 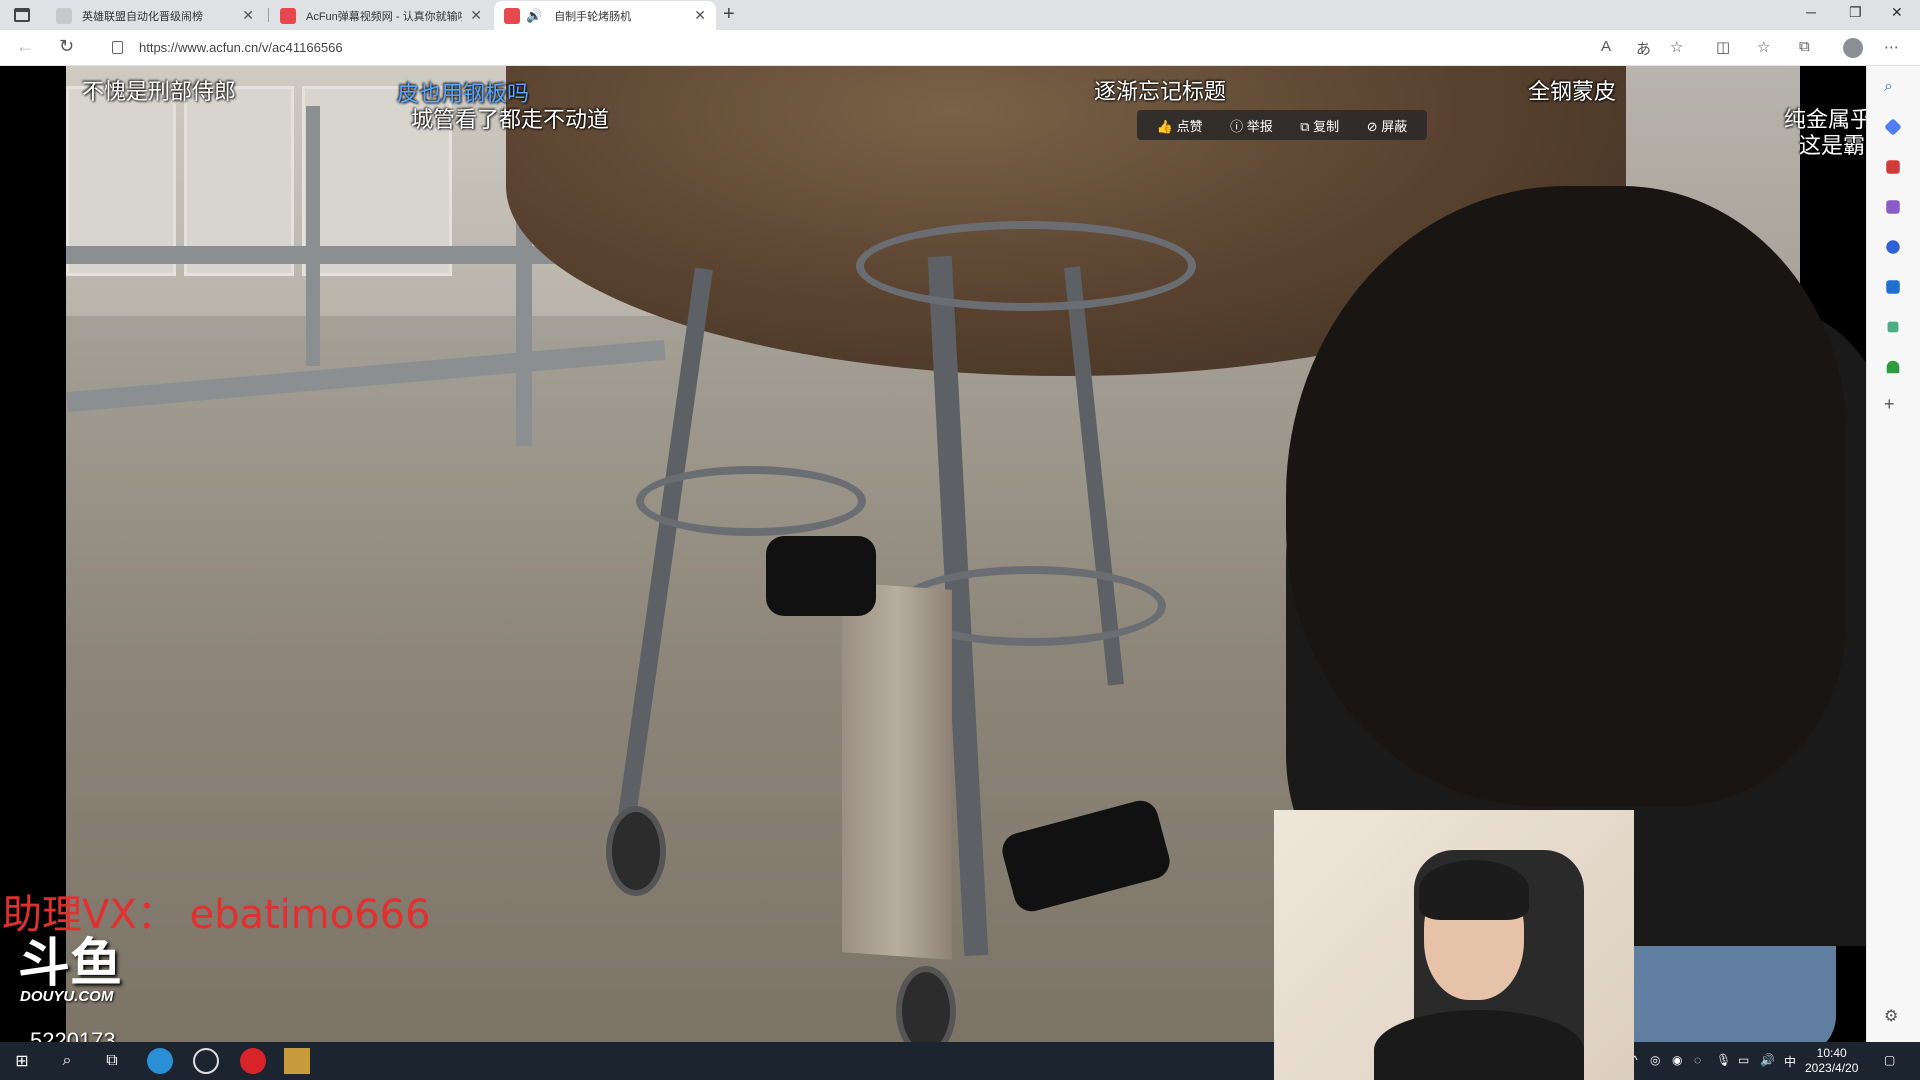 I want to click on streamer-hair, so click(x=1474, y=890).